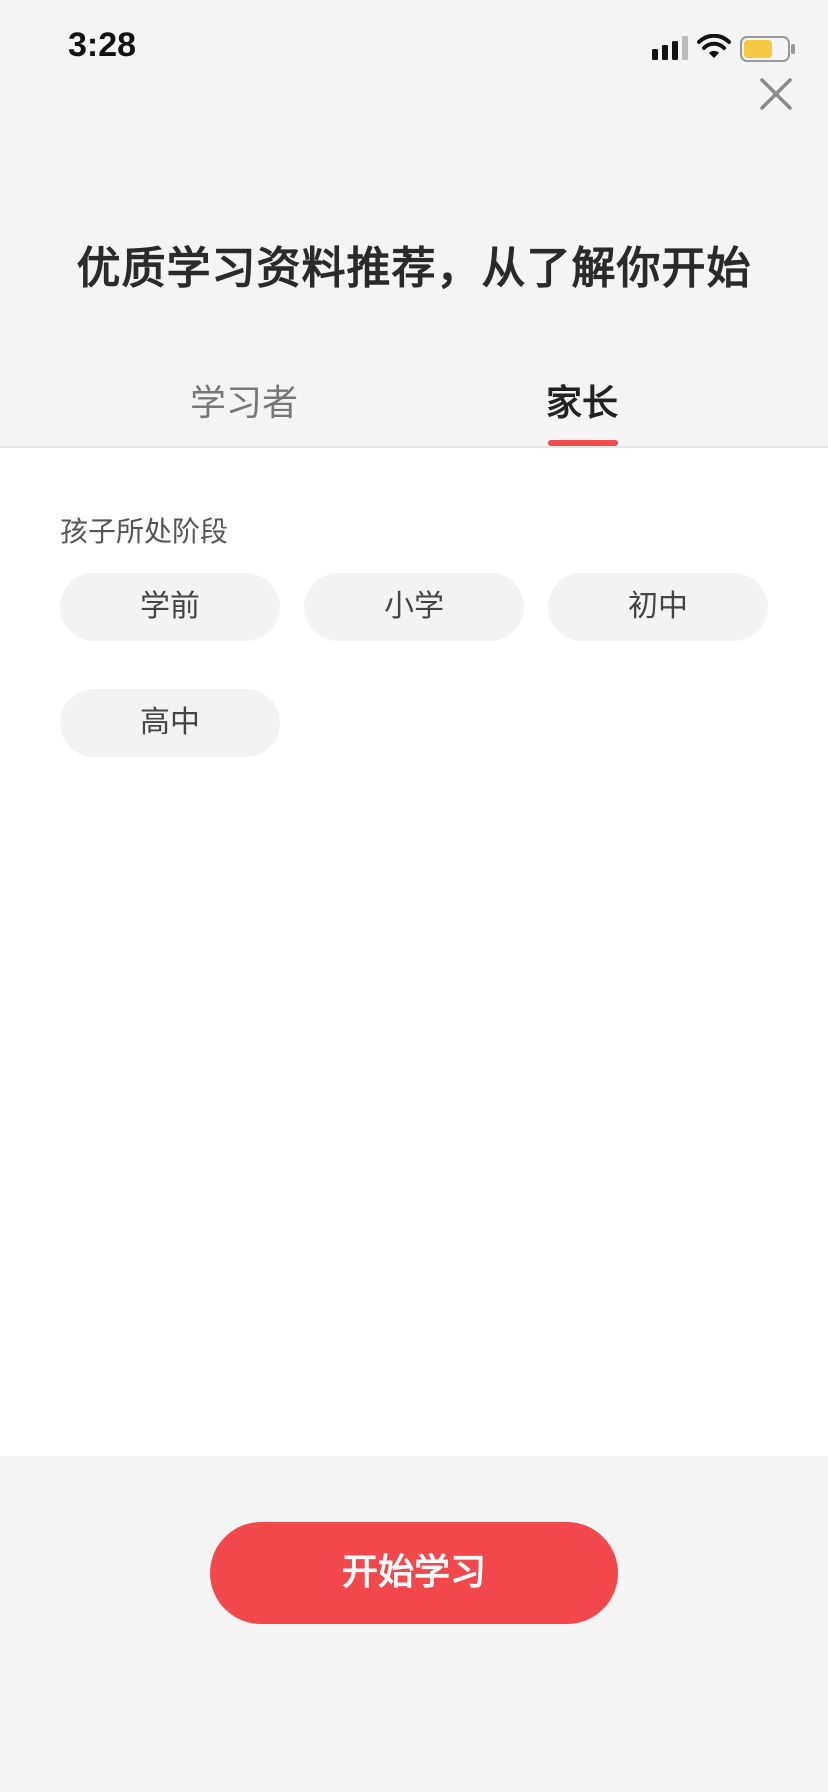 Image resolution: width=828 pixels, height=1792 pixels. What do you see at coordinates (670, 48) in the screenshot?
I see `signal-icon` at bounding box center [670, 48].